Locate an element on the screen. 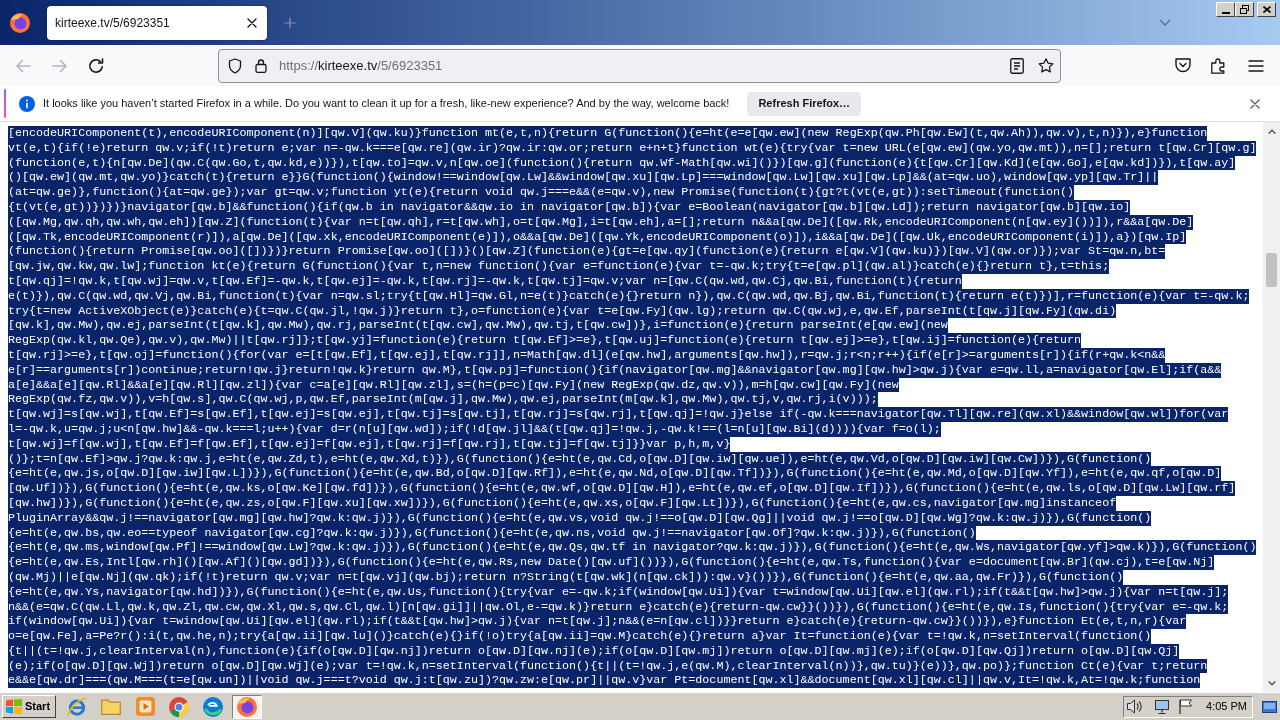 The height and width of the screenshot is (720, 1280). close-button is located at coordinates (1266, 9).